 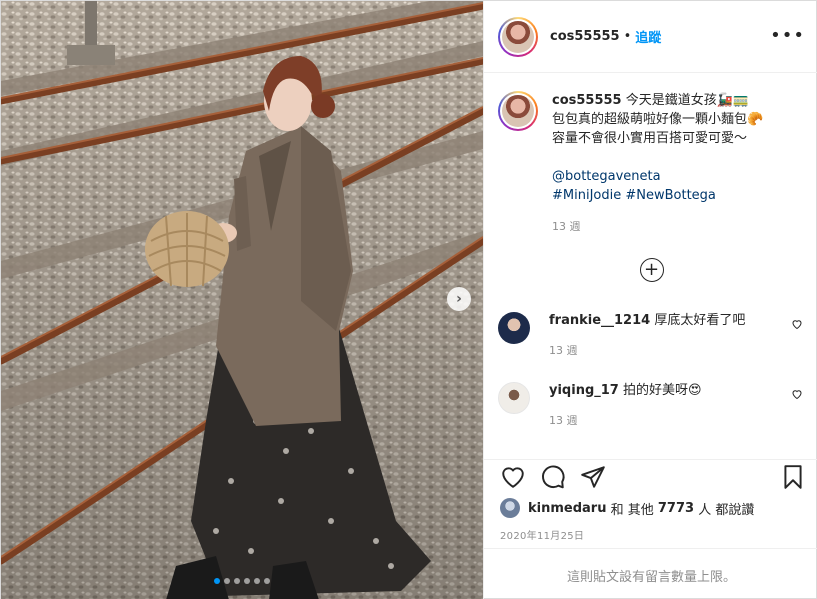 I want to click on likes-suffix: 人 都說讚, so click(x=726, y=510).